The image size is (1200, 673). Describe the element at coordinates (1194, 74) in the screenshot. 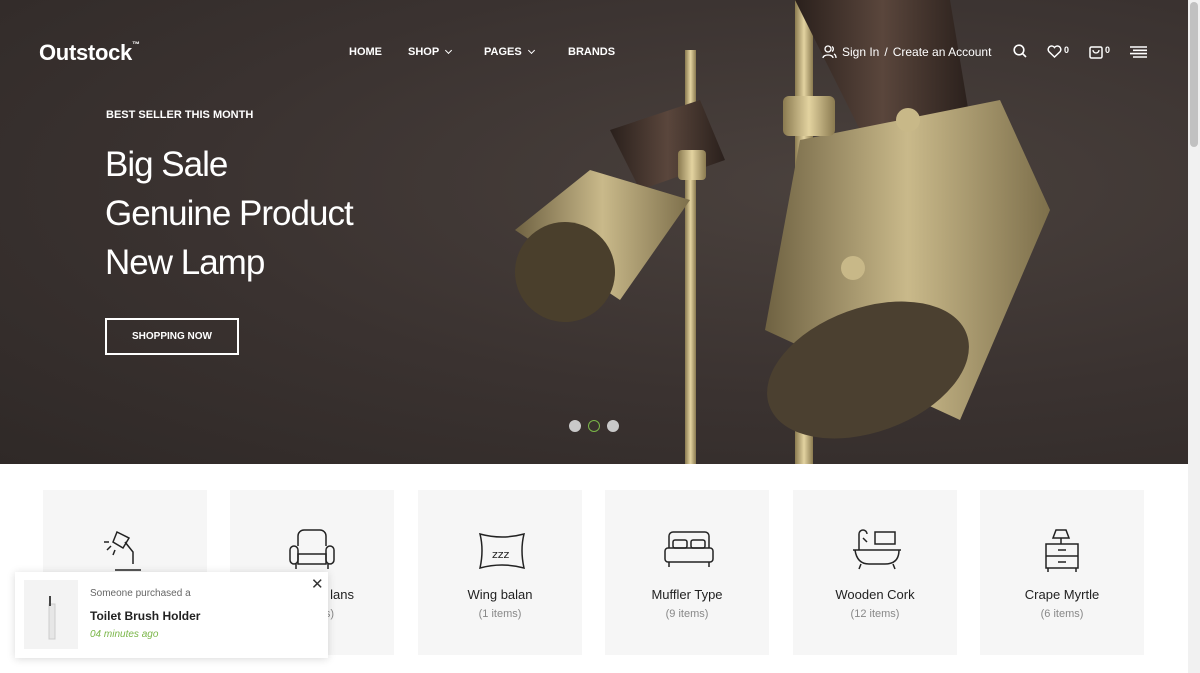

I see `scrollbar-thumb` at that location.